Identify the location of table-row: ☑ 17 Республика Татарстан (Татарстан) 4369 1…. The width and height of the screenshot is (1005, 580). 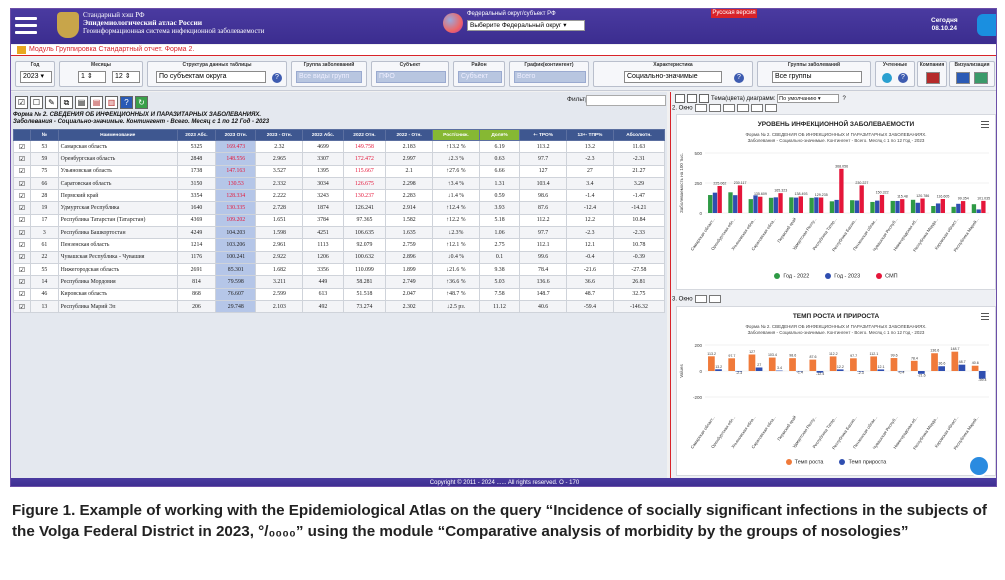
(339, 220).